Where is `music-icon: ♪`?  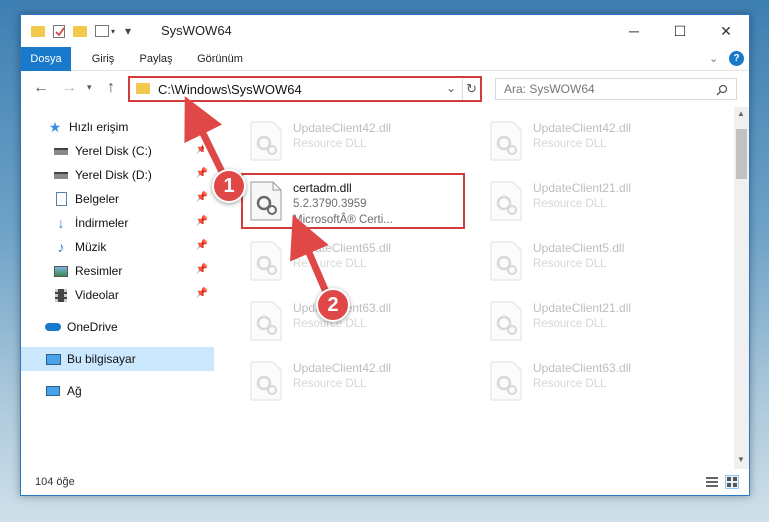 music-icon: ♪ is located at coordinates (61, 247).